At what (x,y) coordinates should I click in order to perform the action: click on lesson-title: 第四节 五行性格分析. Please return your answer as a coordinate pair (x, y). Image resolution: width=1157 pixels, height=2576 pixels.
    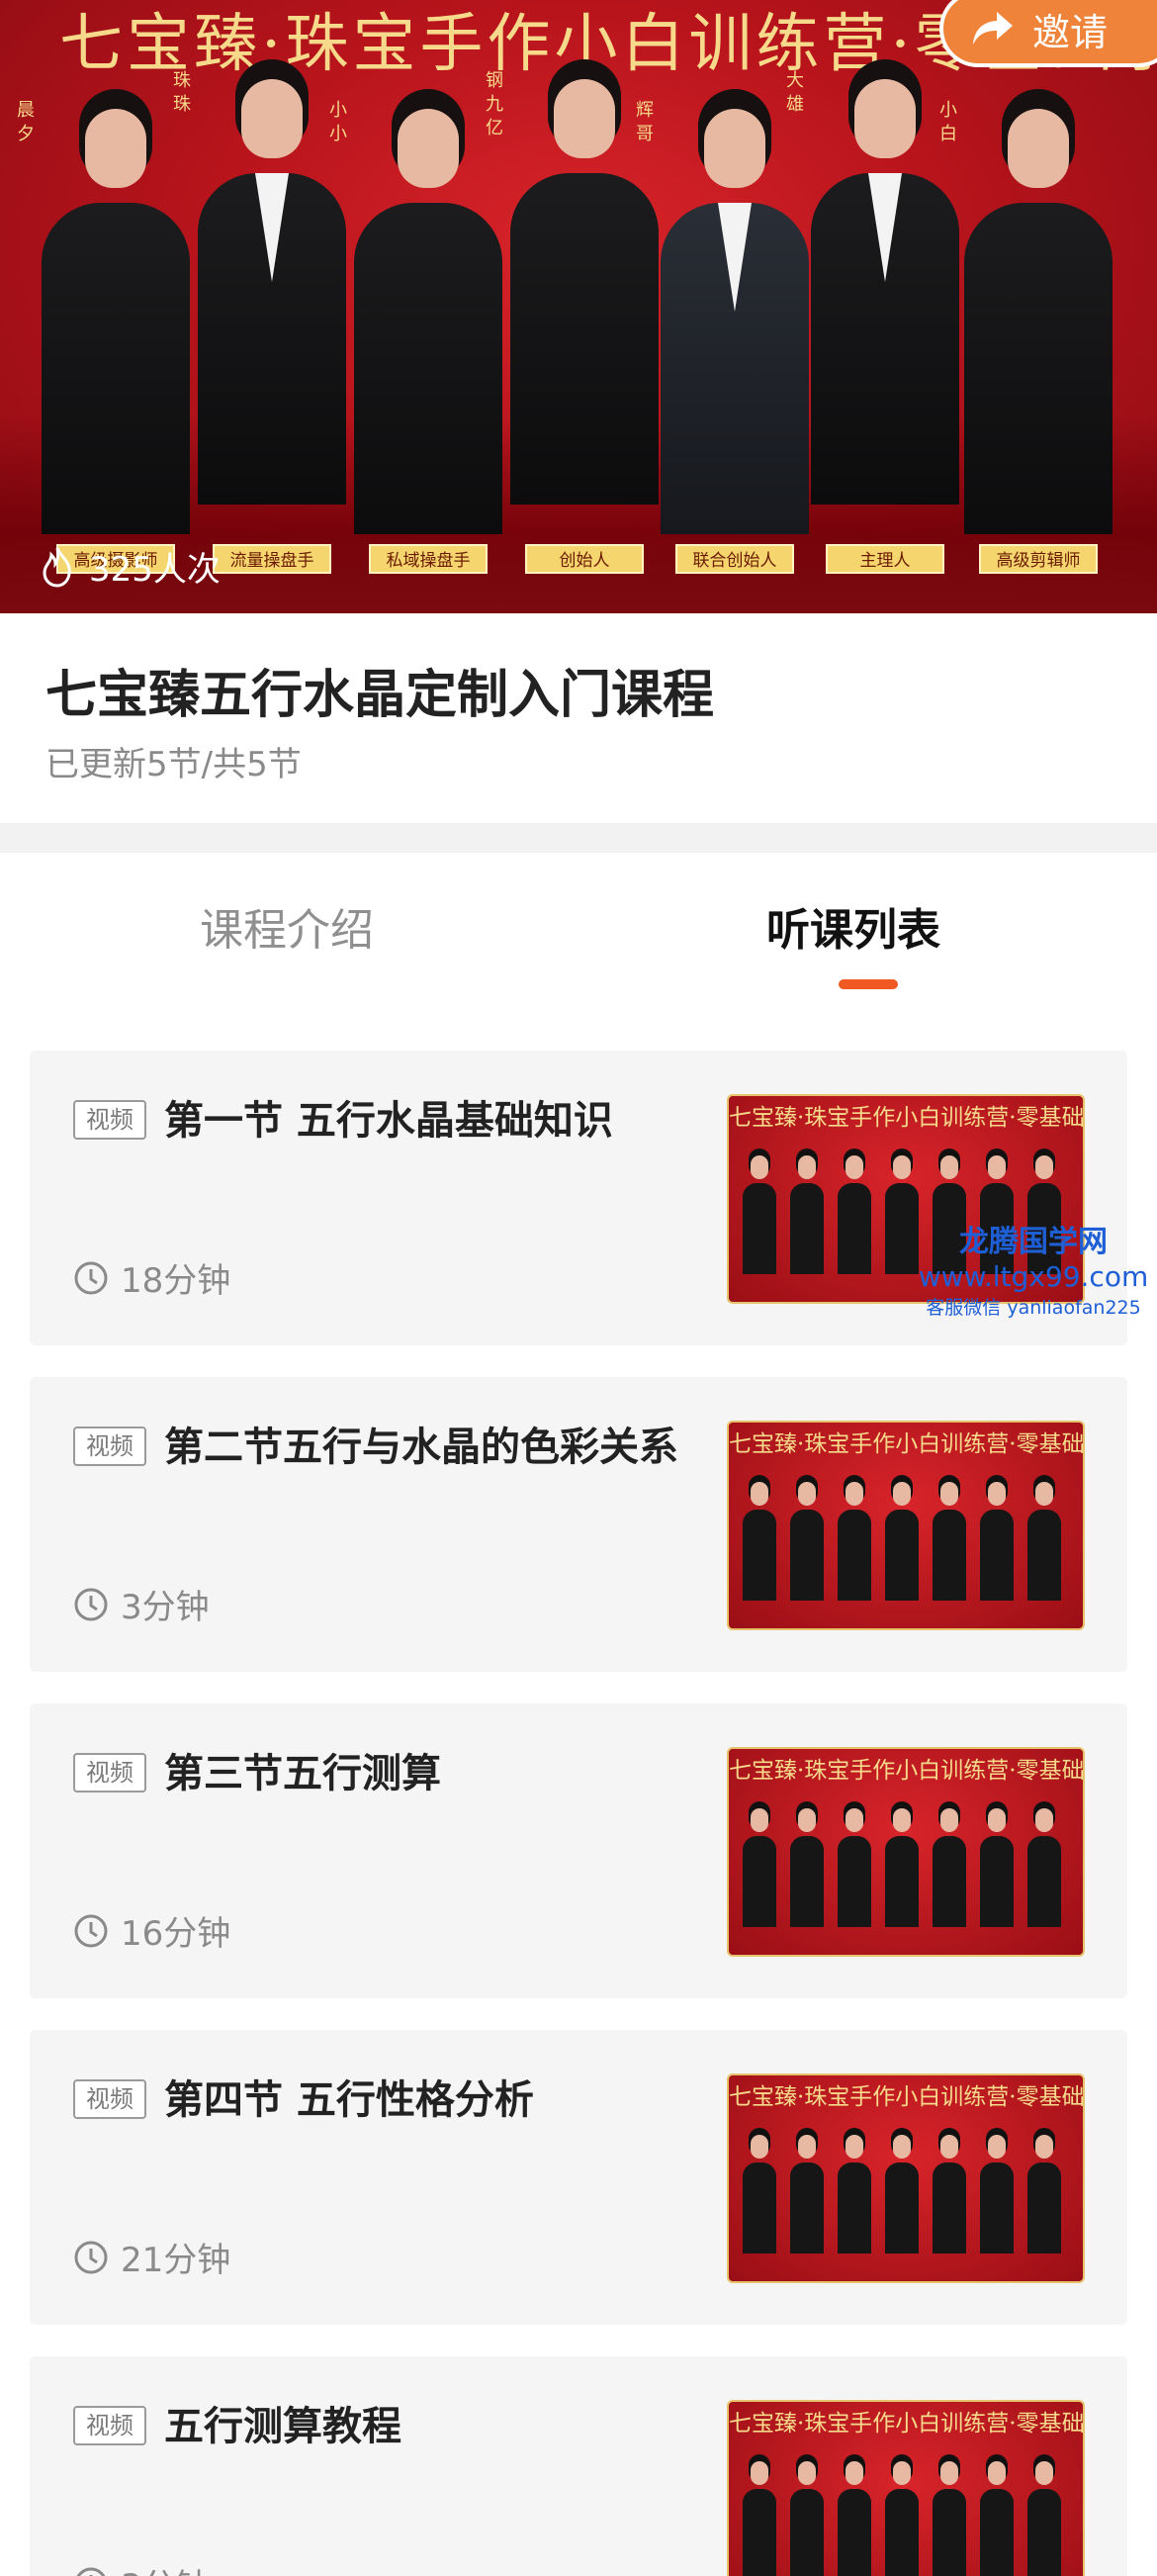
    Looking at the image, I should click on (349, 2100).